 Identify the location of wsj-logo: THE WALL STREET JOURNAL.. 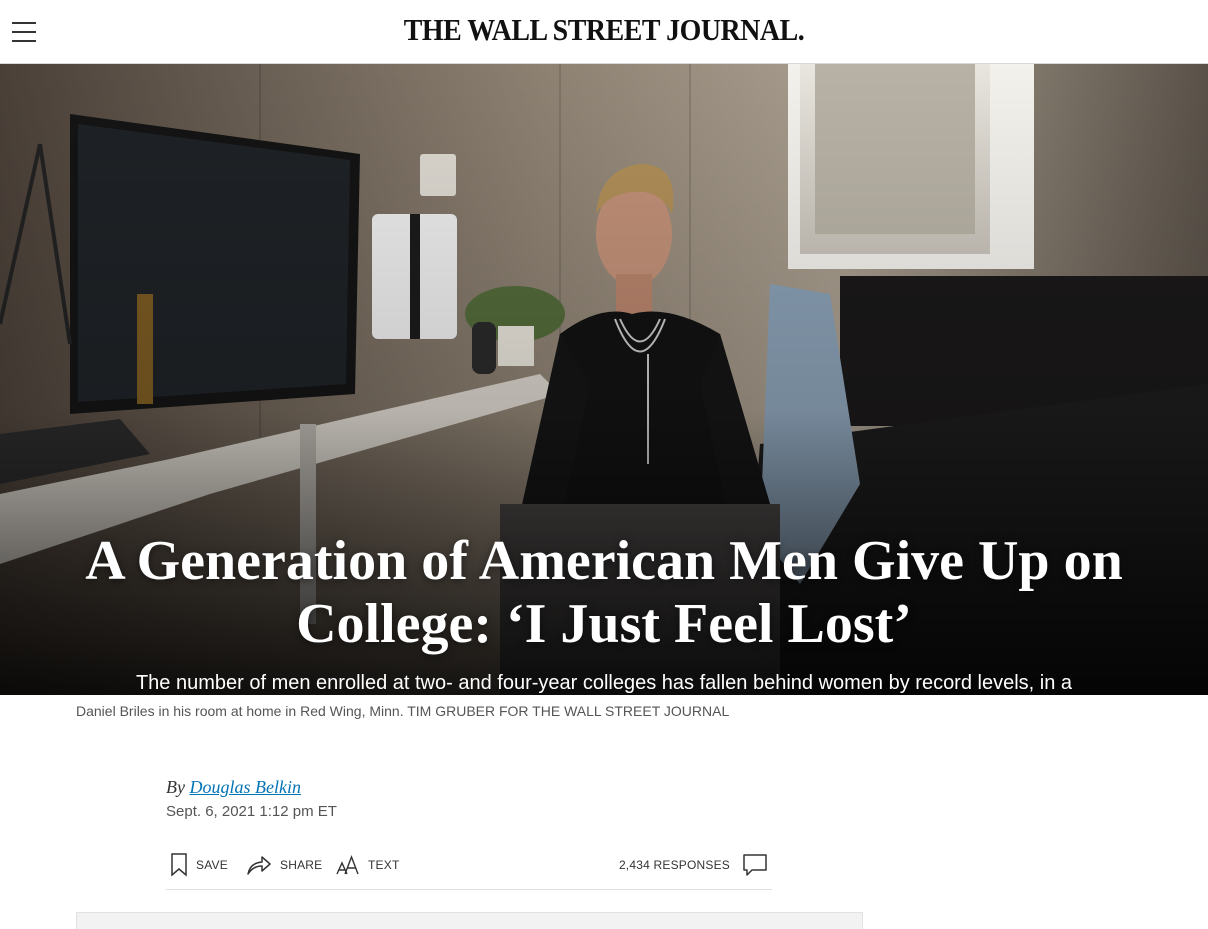
(603, 30).